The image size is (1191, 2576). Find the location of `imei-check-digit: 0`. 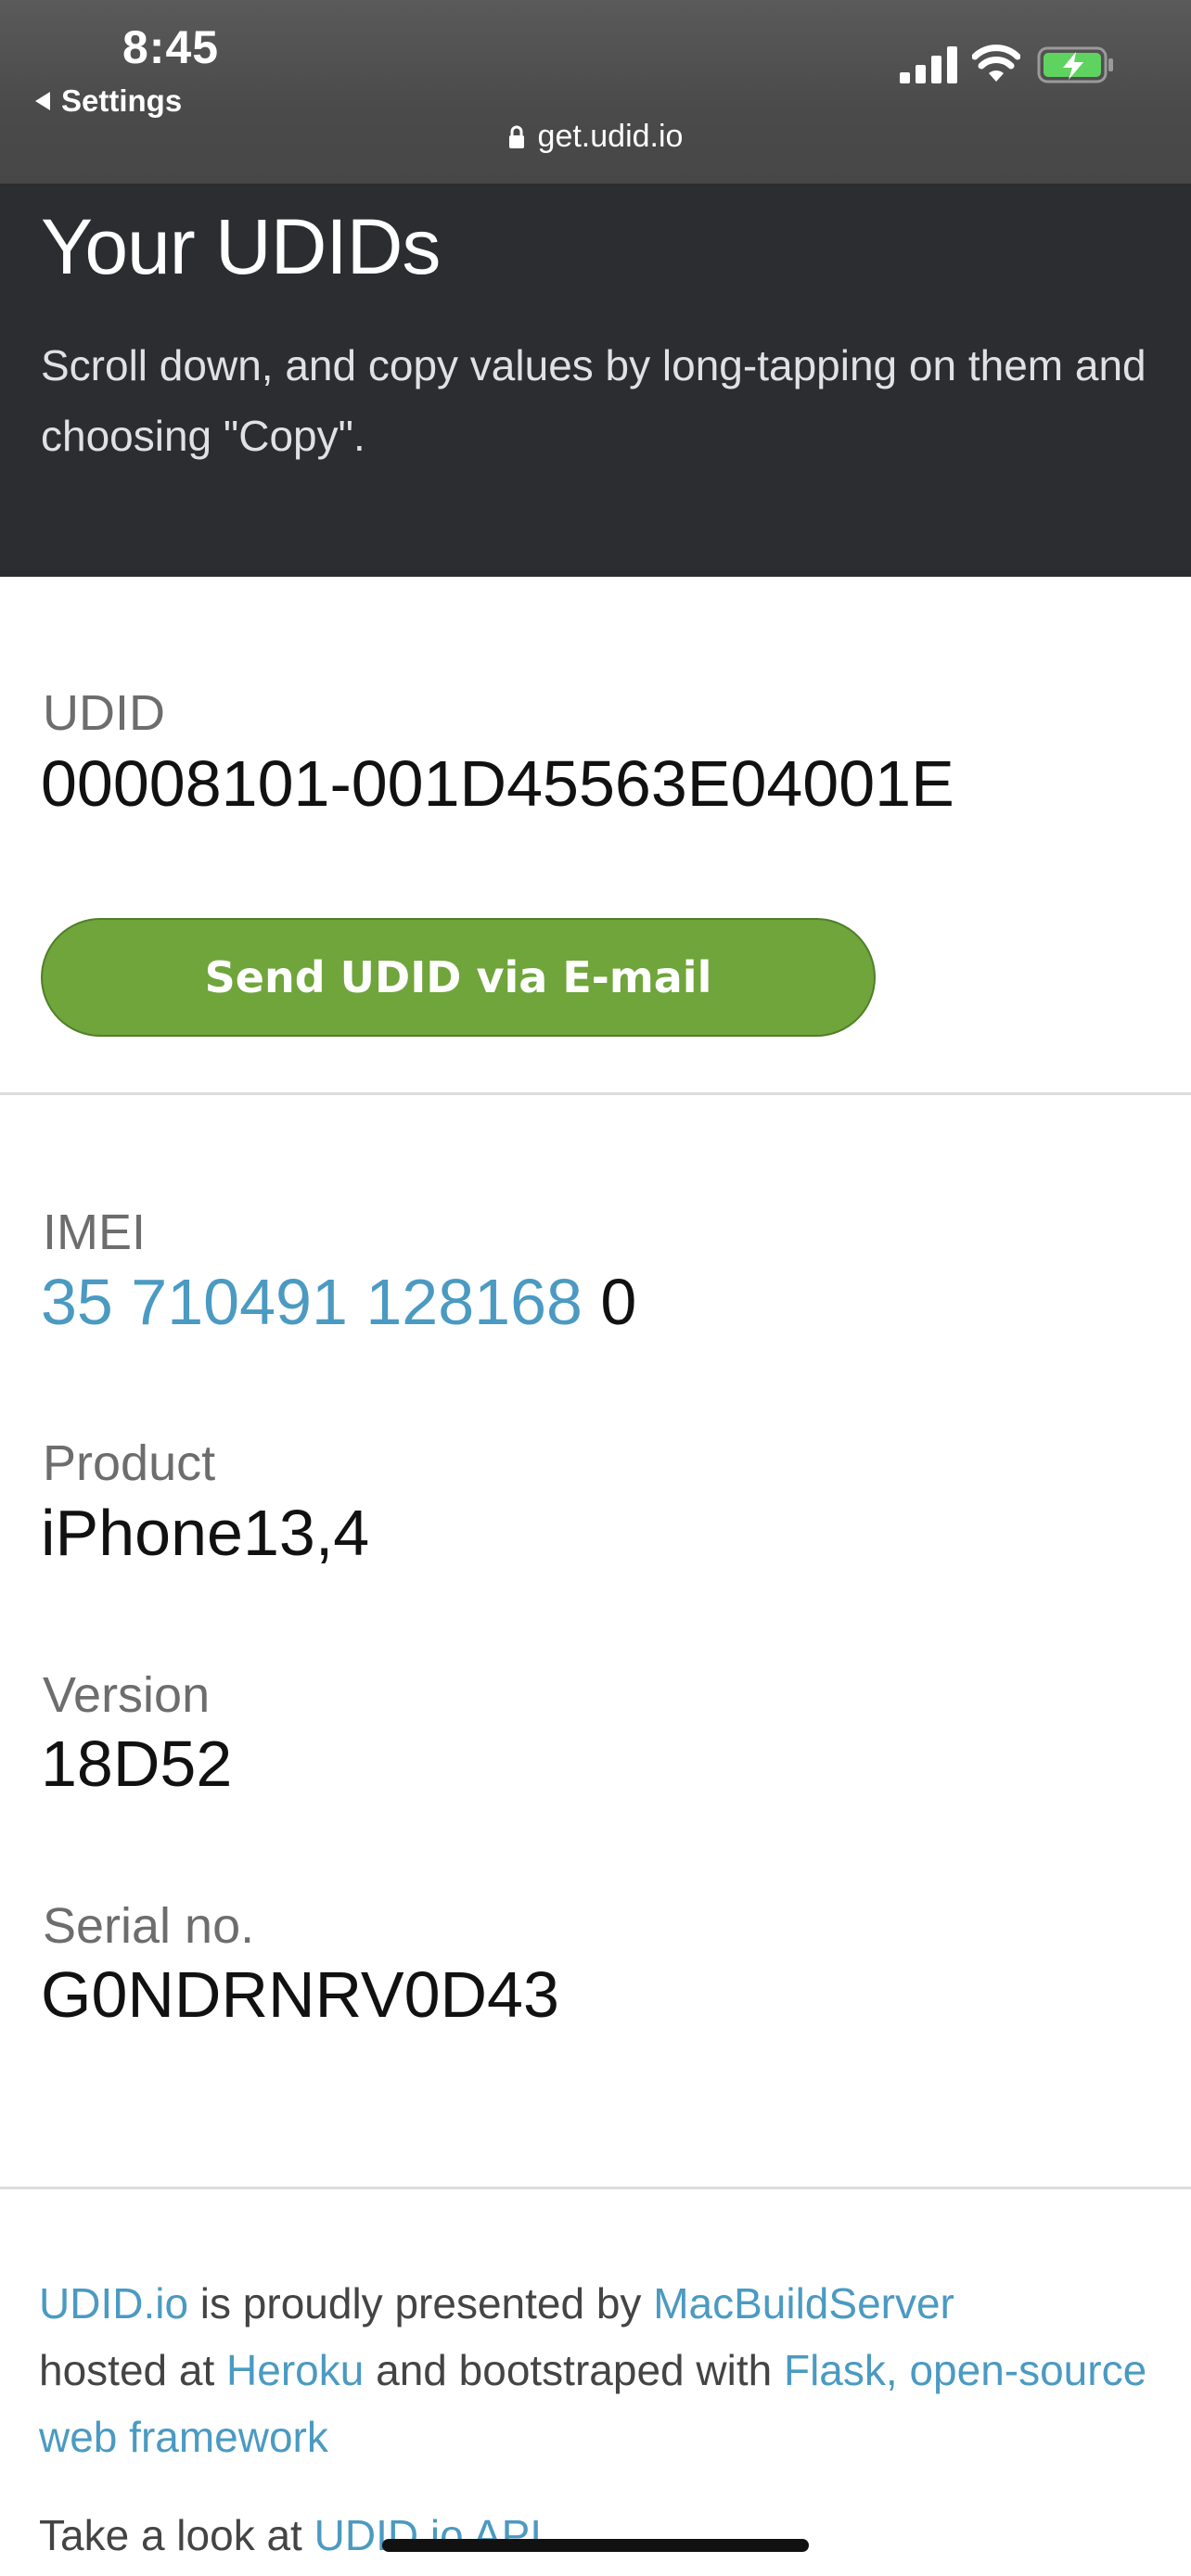

imei-check-digit: 0 is located at coordinates (618, 1302).